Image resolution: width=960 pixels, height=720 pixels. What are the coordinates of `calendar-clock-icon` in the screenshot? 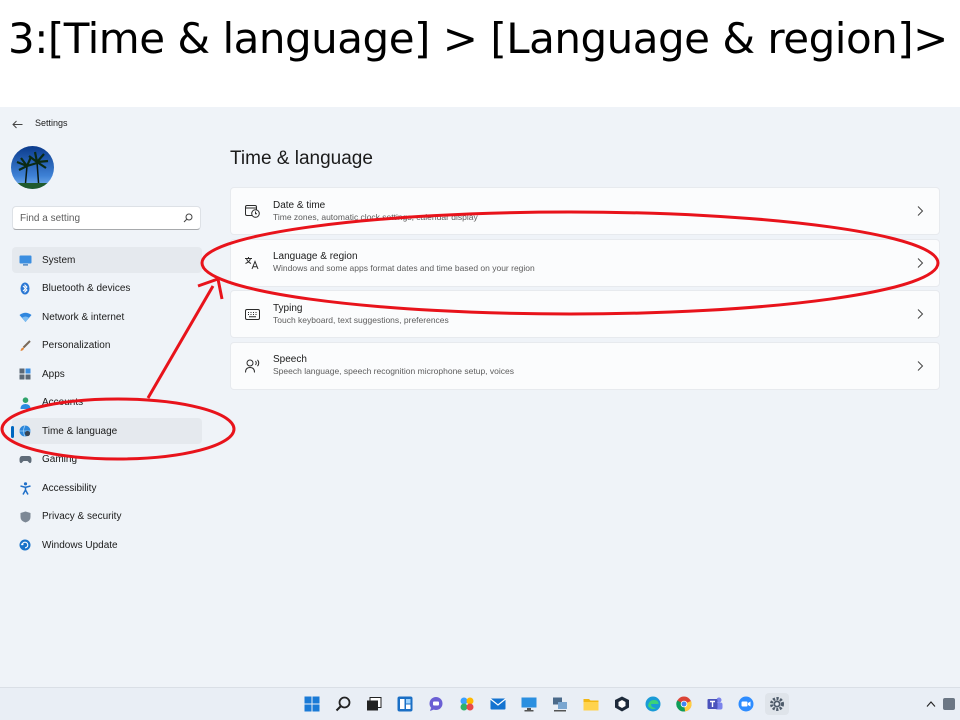 It's located at (252, 211).